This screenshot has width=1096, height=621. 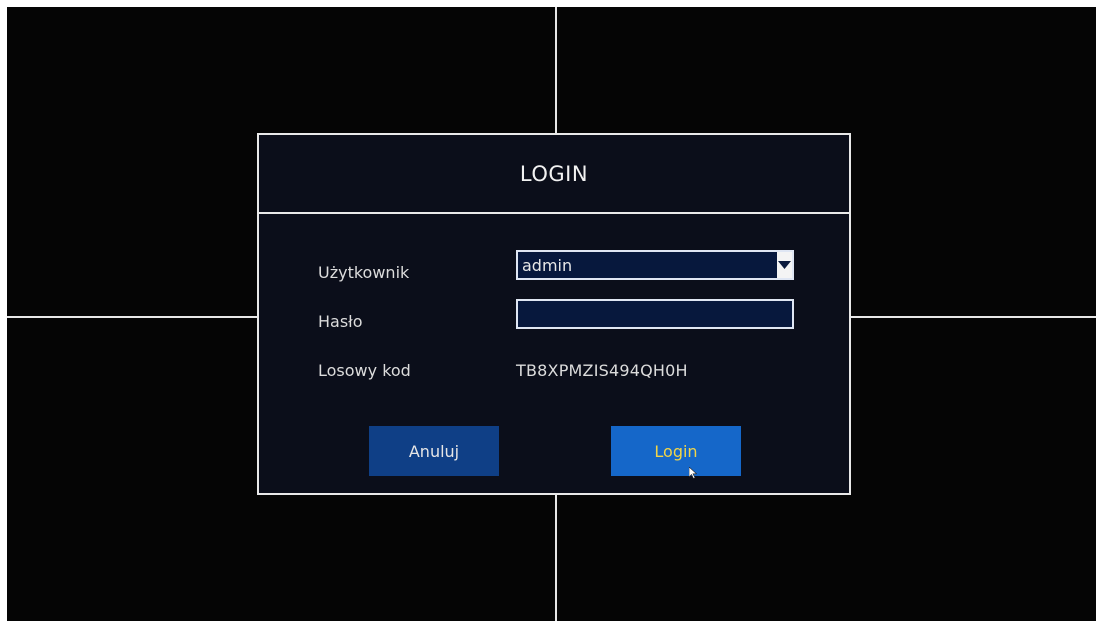 I want to click on mouse-cursor-icon, so click(x=693, y=473).